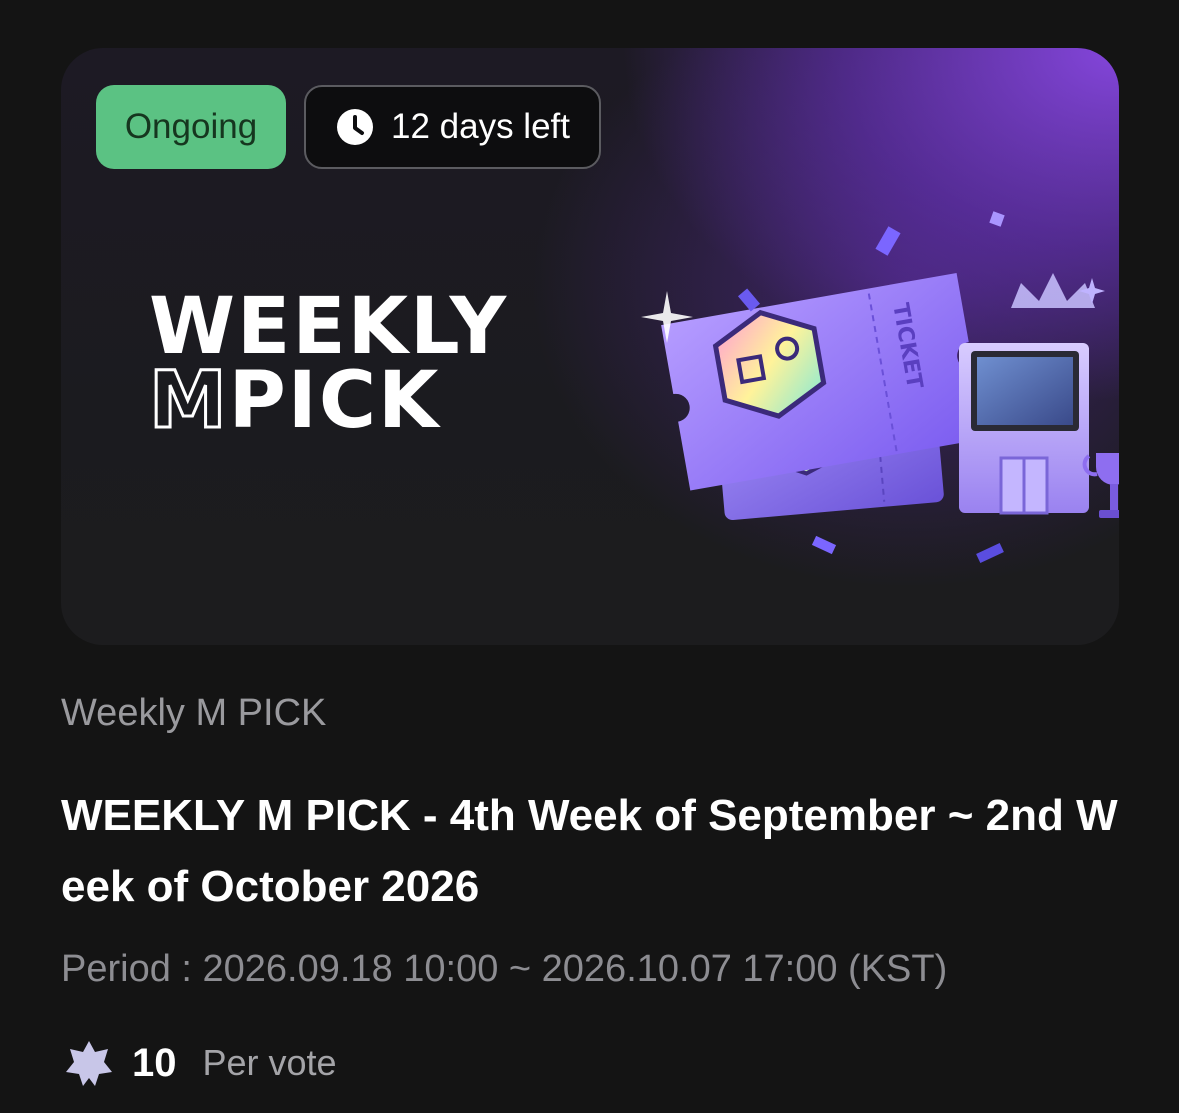  What do you see at coordinates (269, 1062) in the screenshot?
I see `vote-unit: Per vote` at bounding box center [269, 1062].